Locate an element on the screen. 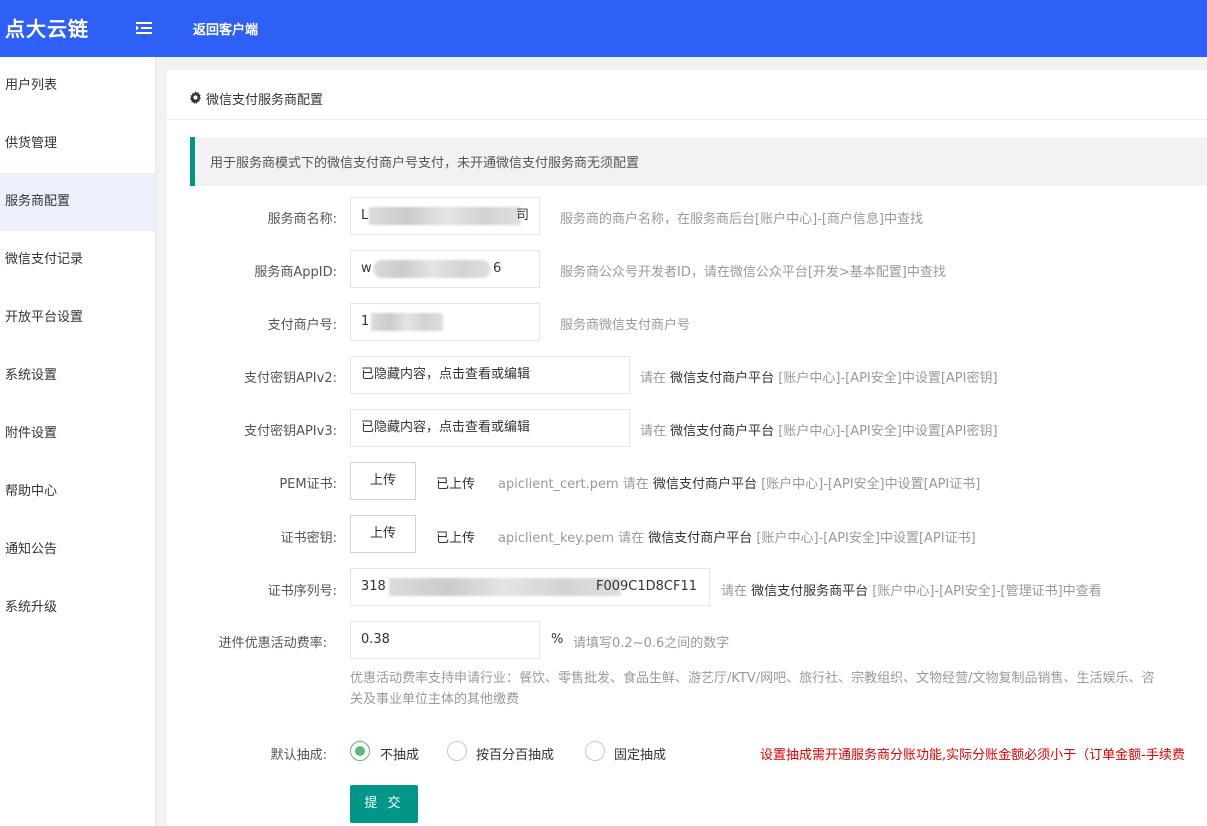 The image size is (1207, 826). appid-label: 服务商AppID: is located at coordinates (295, 272).